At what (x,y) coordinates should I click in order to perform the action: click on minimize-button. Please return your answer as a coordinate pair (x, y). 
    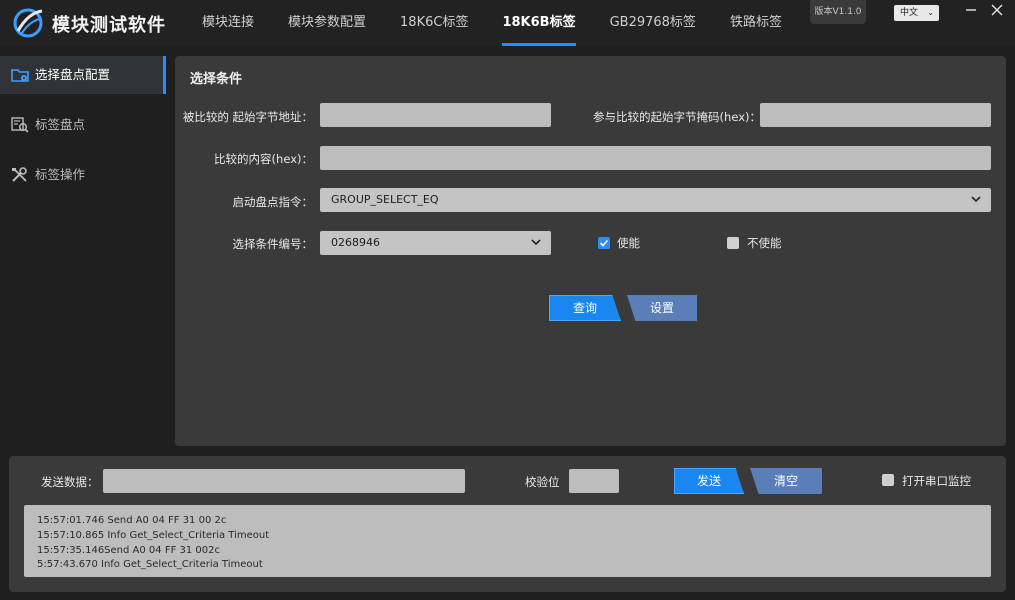
    Looking at the image, I should click on (971, 13).